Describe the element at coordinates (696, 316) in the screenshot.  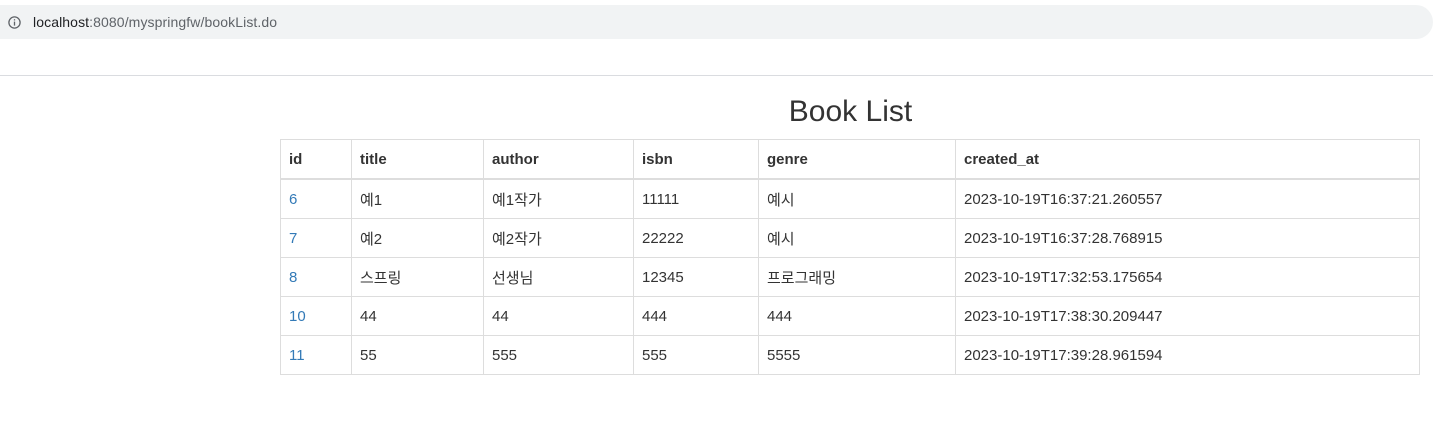
I see `cell-isbn: 444` at that location.